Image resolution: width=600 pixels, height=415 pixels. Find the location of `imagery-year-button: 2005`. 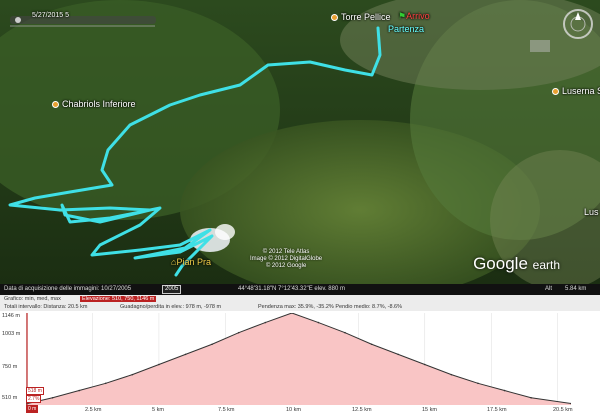

imagery-year-button: 2005 is located at coordinates (172, 289).